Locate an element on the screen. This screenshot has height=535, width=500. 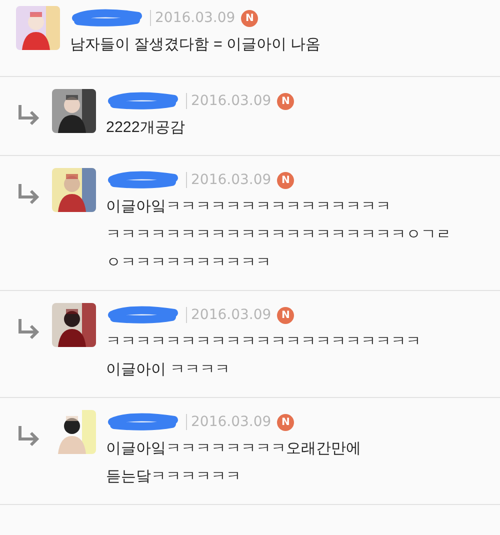
comment-text: 이글아잌ㅋㅋㅋㅋㅋㅋㅋㅋㅋㅋㅋㅋㅋㅋㅋ is located at coordinates (249, 207).